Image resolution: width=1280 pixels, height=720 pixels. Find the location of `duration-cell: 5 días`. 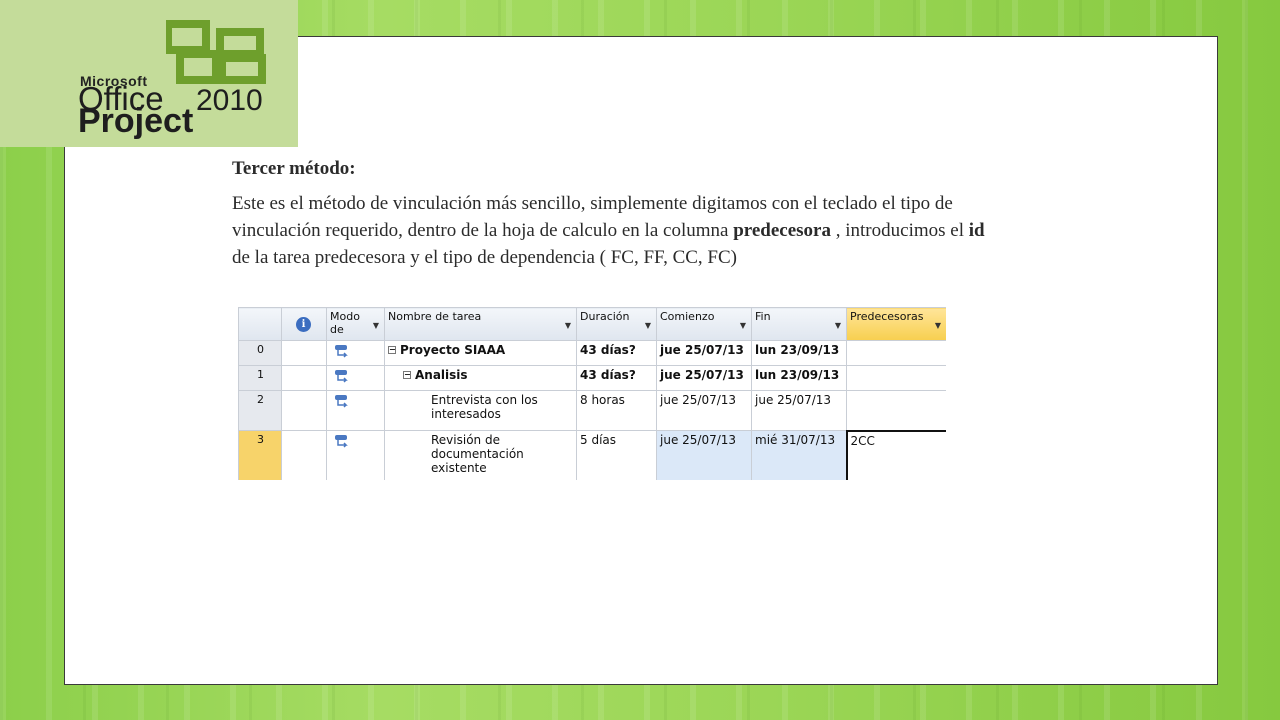

duration-cell: 5 días is located at coordinates (616, 455).